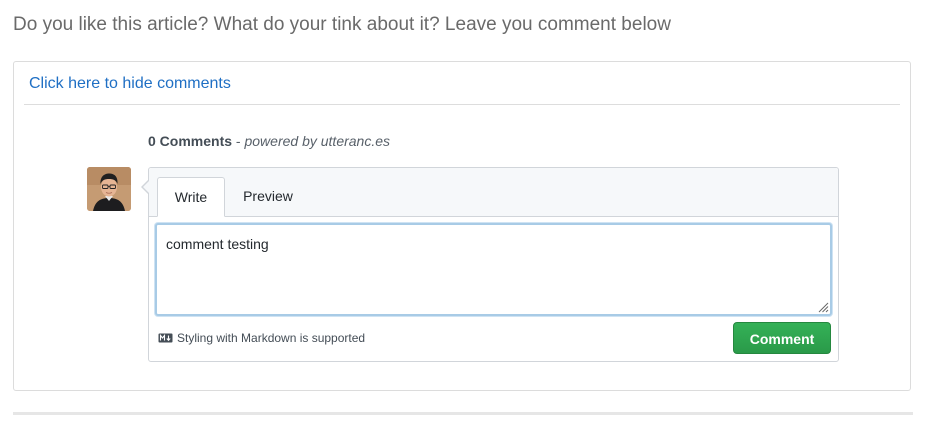 This screenshot has width=933, height=432. What do you see at coordinates (268, 196) in the screenshot?
I see `tab-preview: Preview` at bounding box center [268, 196].